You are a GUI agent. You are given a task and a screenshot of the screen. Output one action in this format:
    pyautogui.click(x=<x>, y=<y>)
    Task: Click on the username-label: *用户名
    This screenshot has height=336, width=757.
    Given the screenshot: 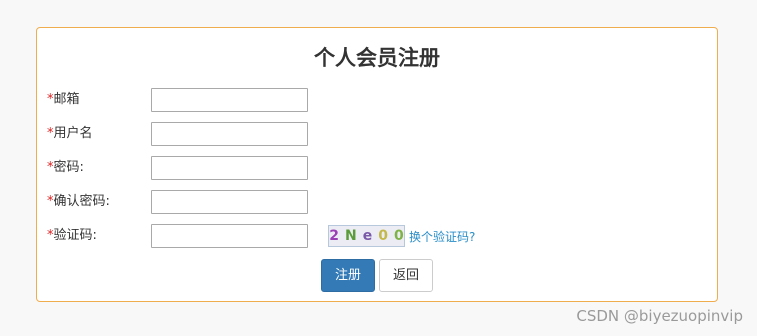 What is the action you would take?
    pyautogui.click(x=70, y=134)
    